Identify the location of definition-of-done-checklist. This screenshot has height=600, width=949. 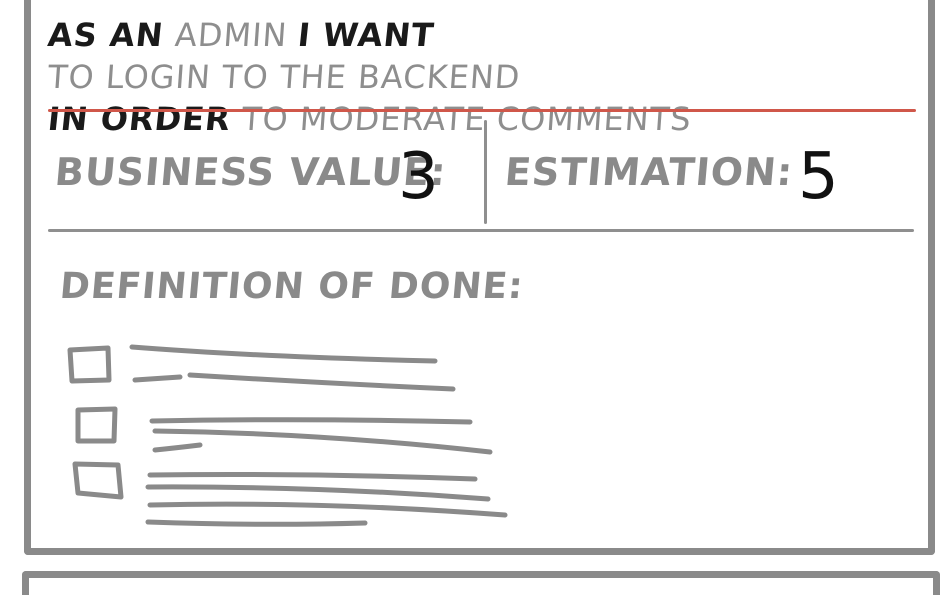
(287, 435).